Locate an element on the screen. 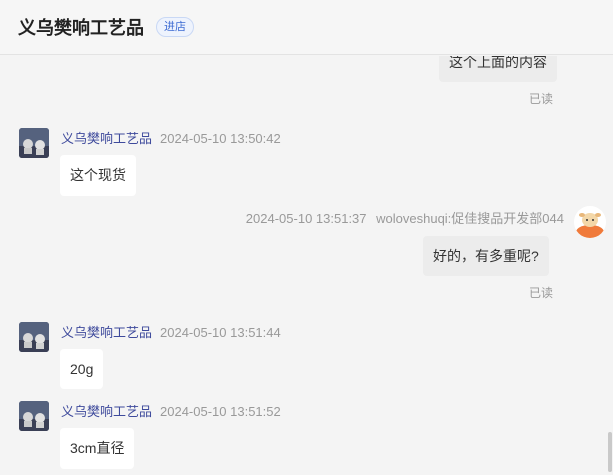 The width and height of the screenshot is (613, 475). message-text: 3cm直径 is located at coordinates (97, 448).